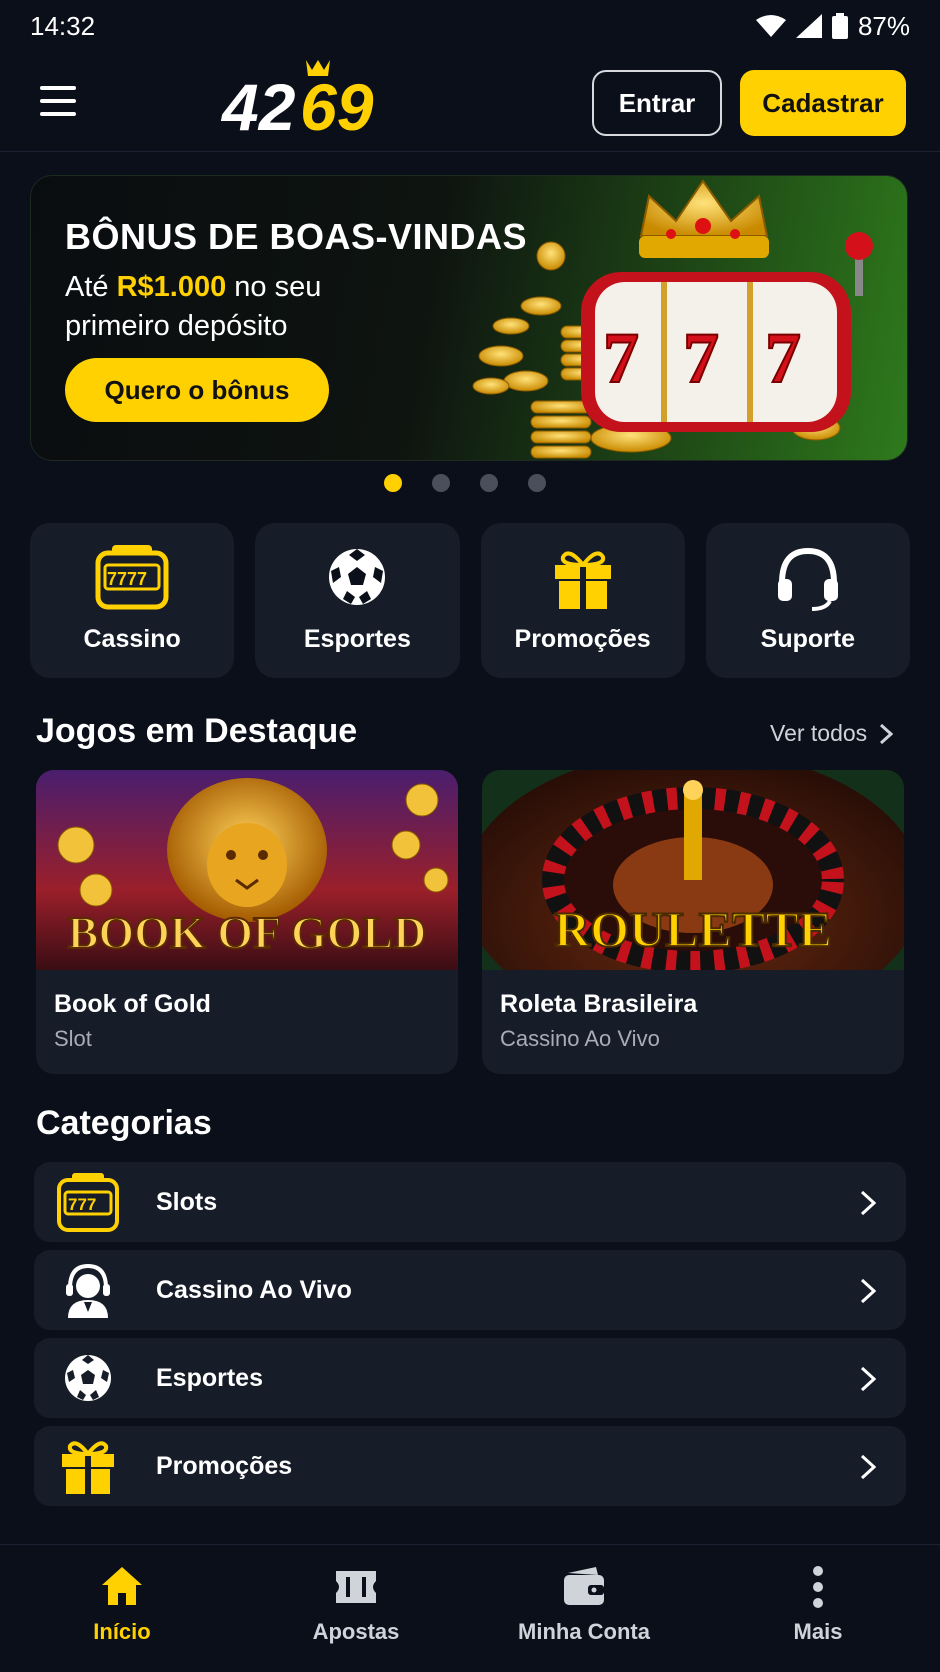 The width and height of the screenshot is (940, 1672). What do you see at coordinates (171, 287) in the screenshot?
I see `banner-bonus-amount: R$1.000` at bounding box center [171, 287].